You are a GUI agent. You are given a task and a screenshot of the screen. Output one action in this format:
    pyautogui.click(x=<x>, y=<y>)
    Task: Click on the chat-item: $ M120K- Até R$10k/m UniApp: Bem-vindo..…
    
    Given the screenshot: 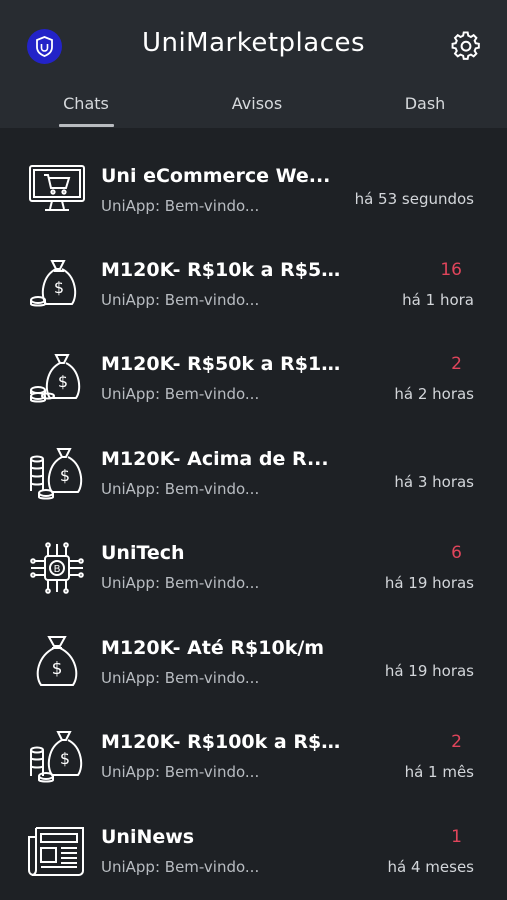 What is the action you would take?
    pyautogui.click(x=253, y=663)
    